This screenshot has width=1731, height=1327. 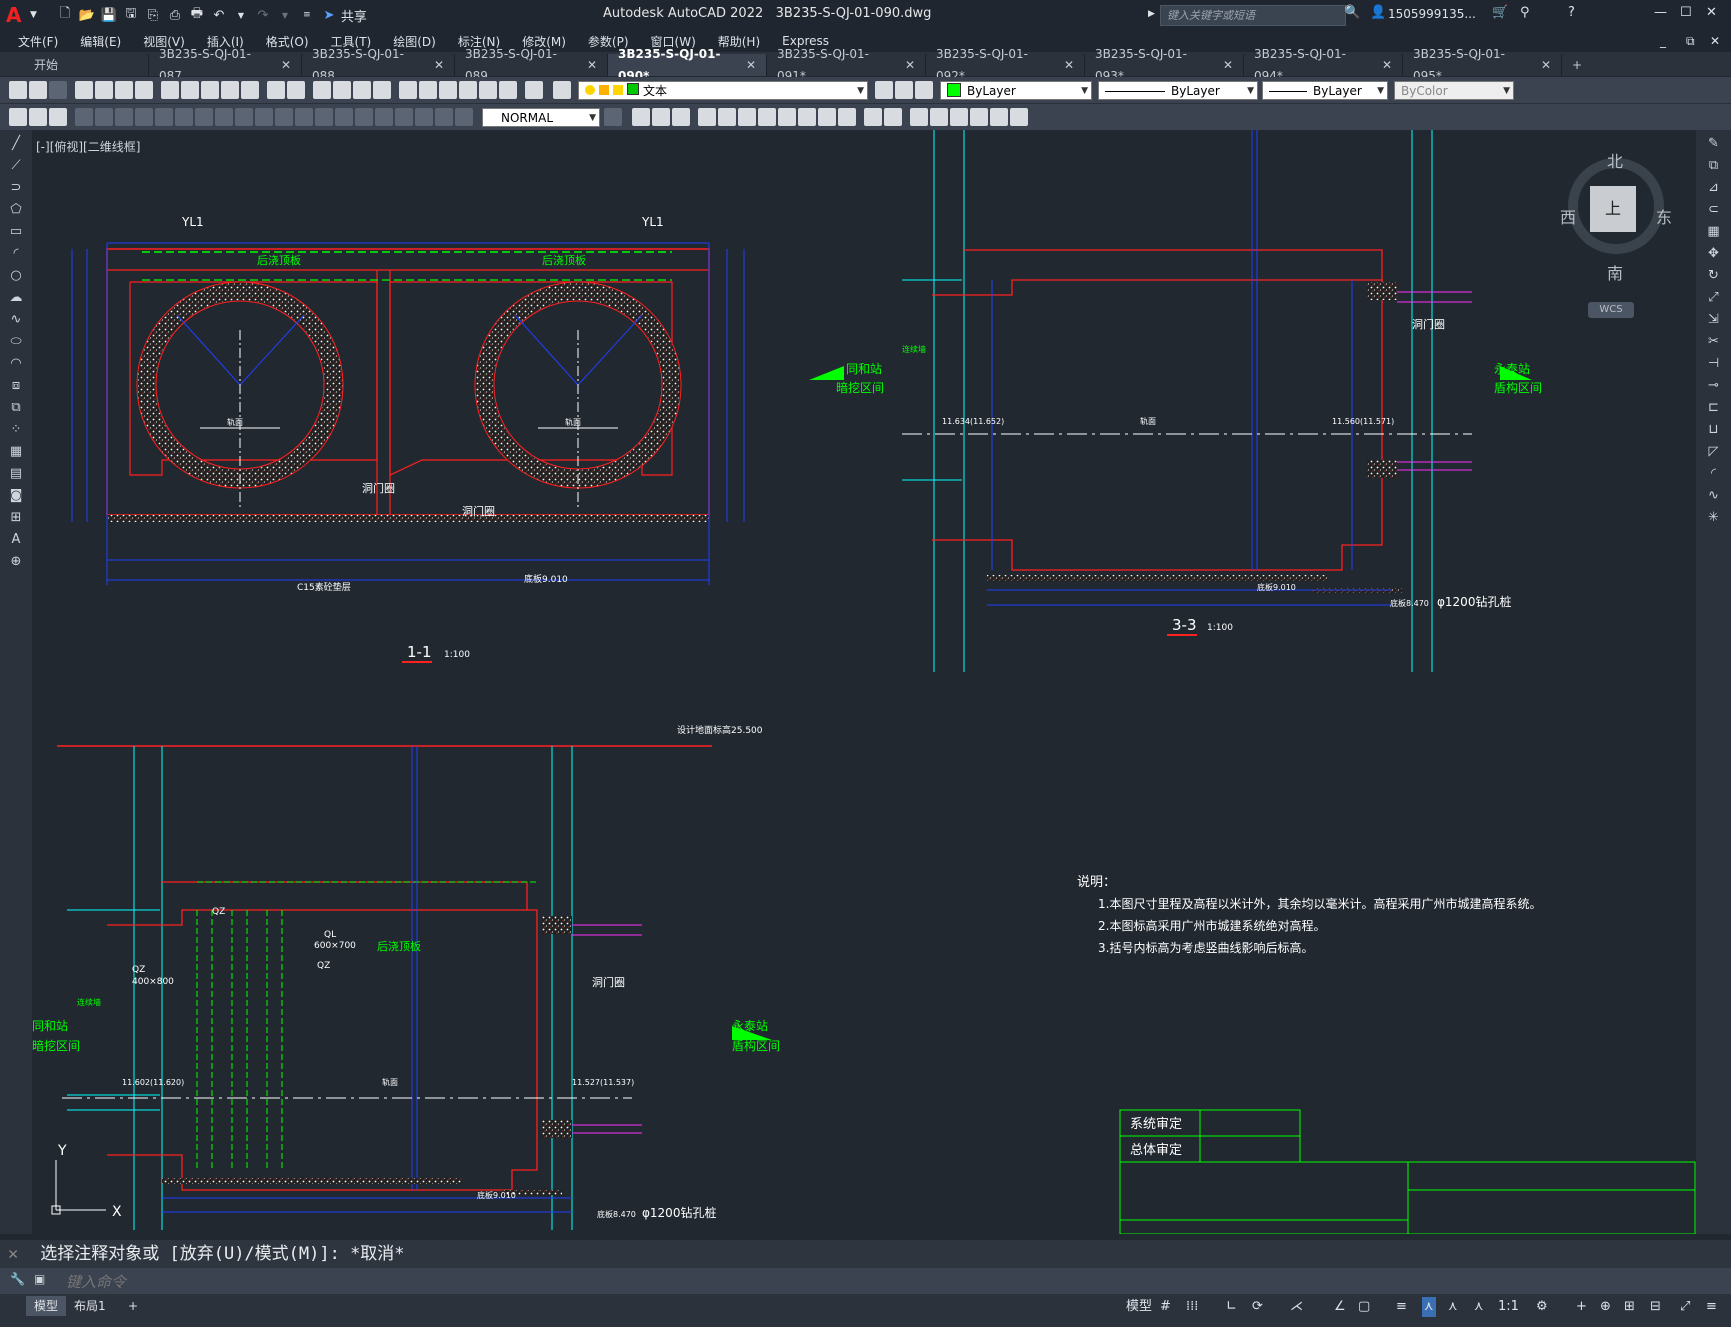 I want to click on menu-file: 文件(F), so click(x=34, y=41).